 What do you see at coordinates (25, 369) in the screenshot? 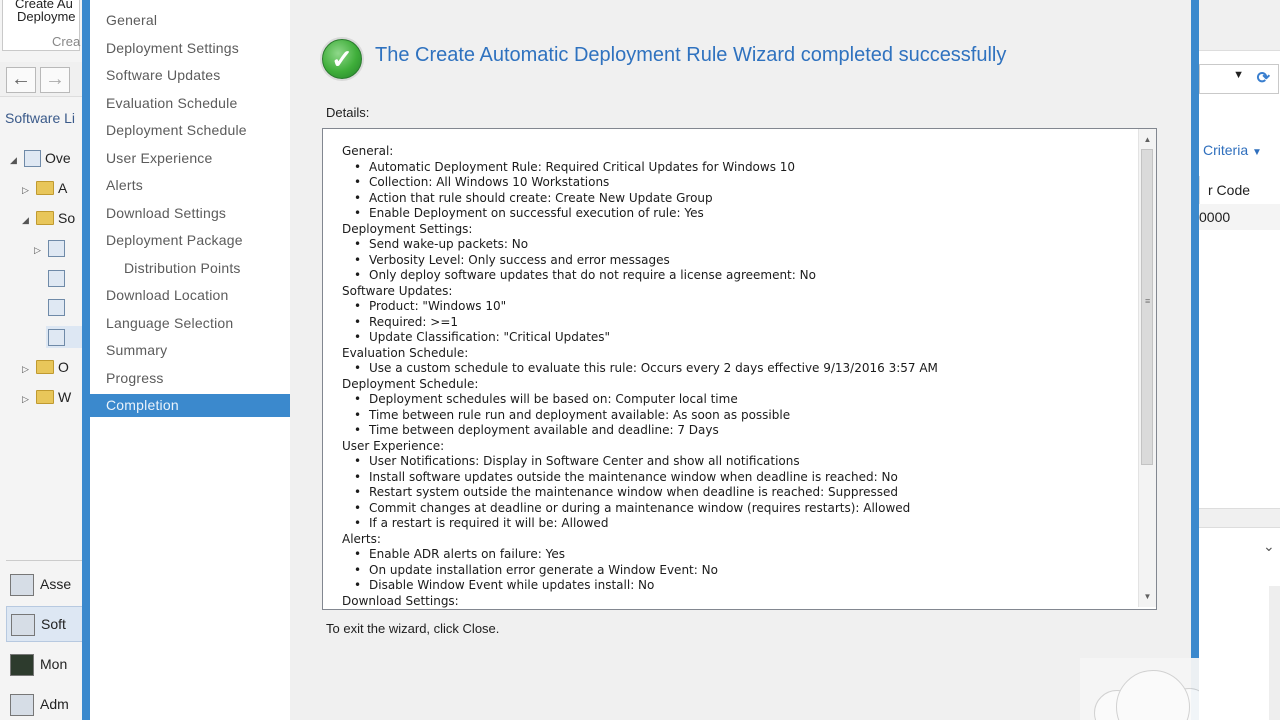
I see `collapsed-icon: ▷` at bounding box center [25, 369].